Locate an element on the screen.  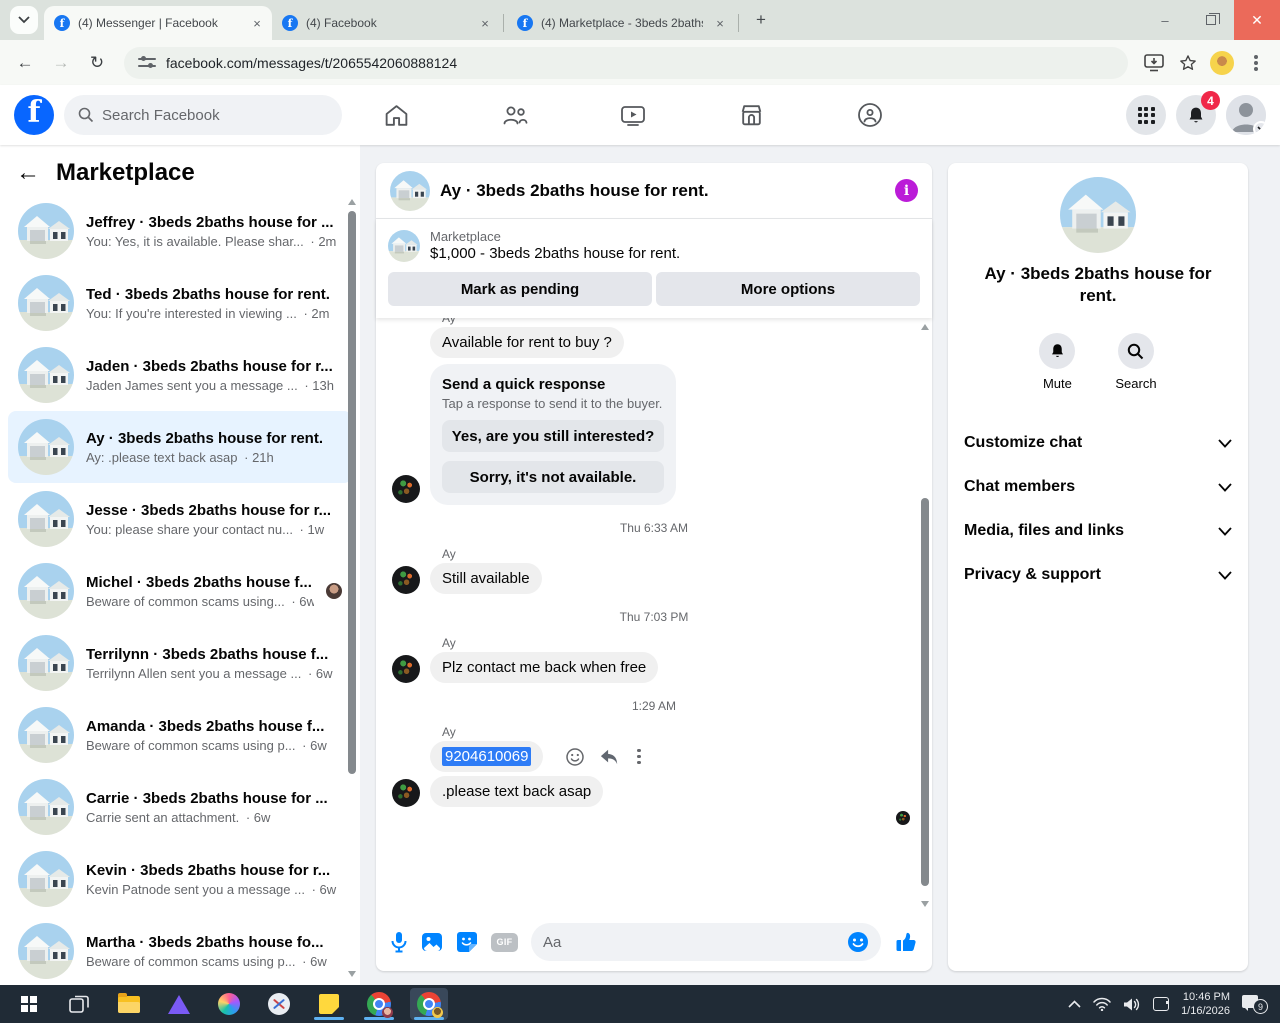
wifi-icon is located at coordinates (1102, 1004).